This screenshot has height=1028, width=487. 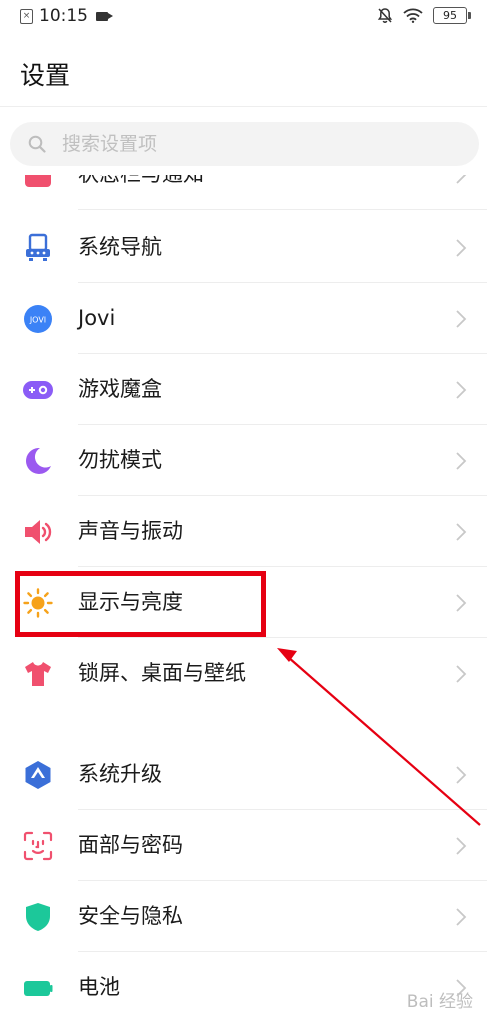 I want to click on shield-icon, so click(x=38, y=917).